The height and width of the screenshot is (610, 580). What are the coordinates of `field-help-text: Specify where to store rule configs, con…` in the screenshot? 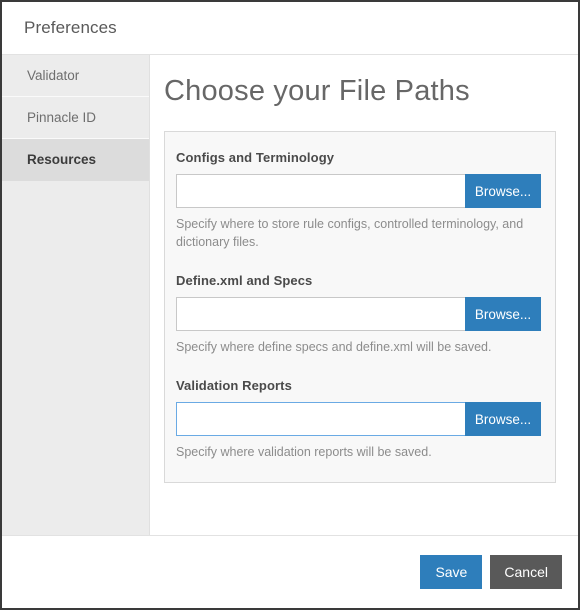 It's located at (350, 233).